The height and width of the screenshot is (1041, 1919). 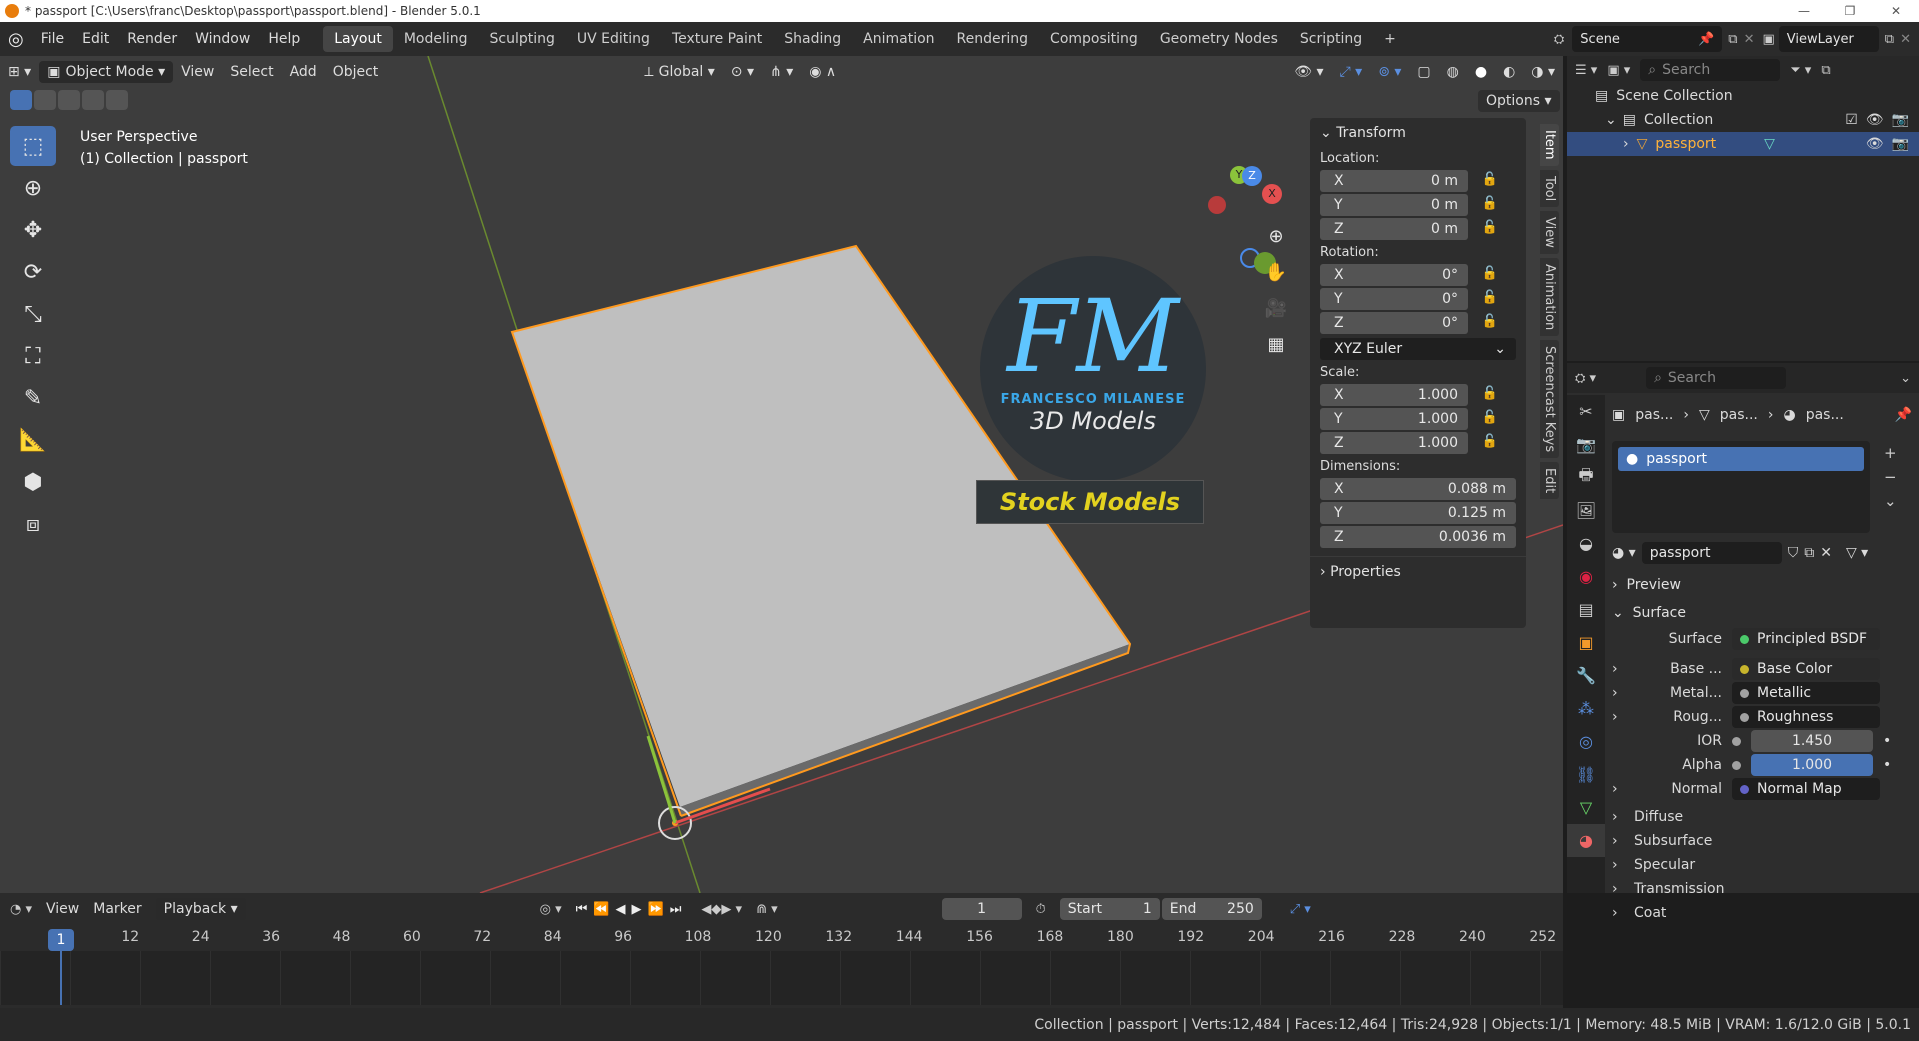 What do you see at coordinates (1549, 232) in the screenshot?
I see `tab-view: View` at bounding box center [1549, 232].